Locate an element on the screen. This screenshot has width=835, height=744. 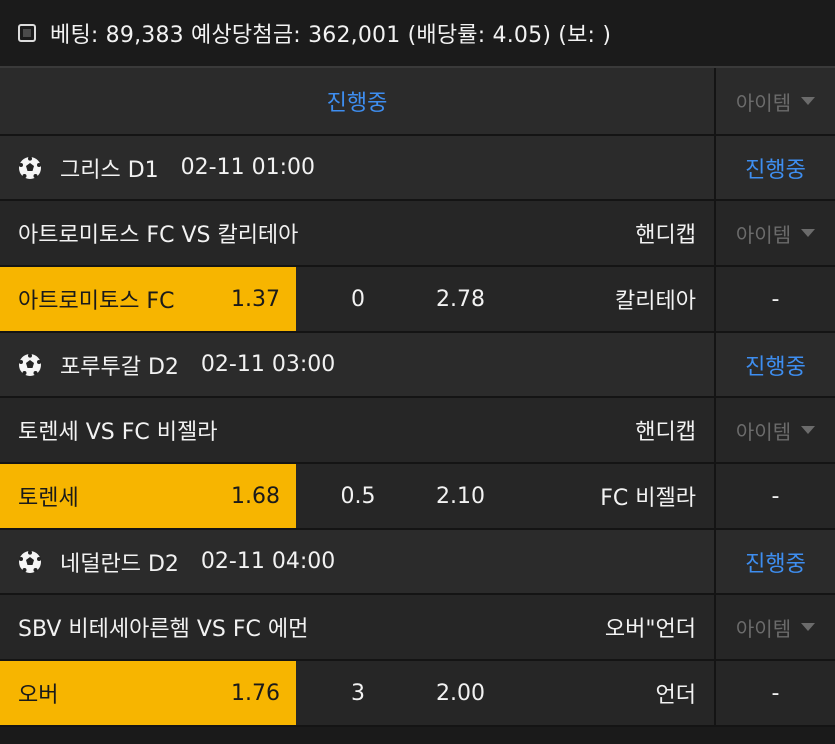
handicap-value: 3 is located at coordinates (358, 693).